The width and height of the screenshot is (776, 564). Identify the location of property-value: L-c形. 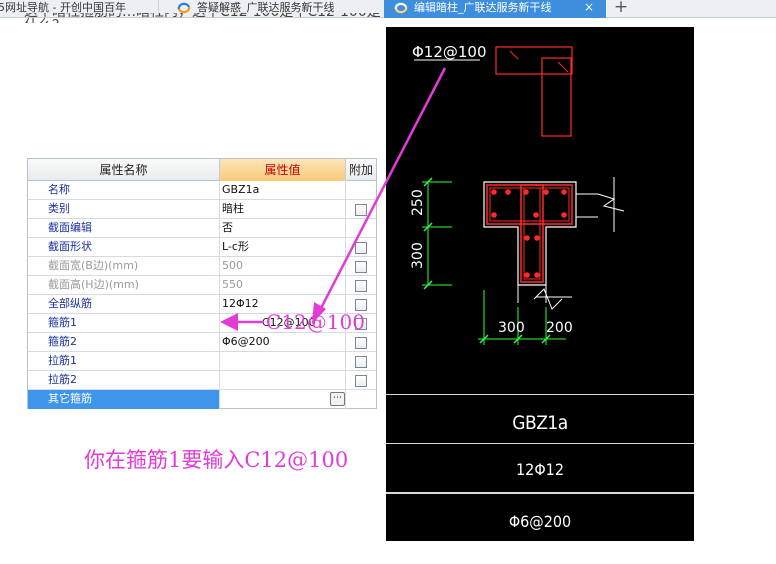
(283, 247).